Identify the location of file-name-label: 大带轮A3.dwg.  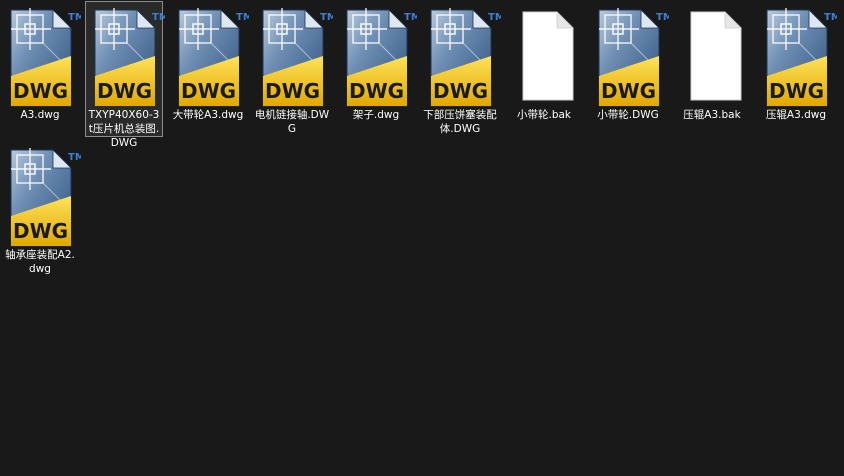
(208, 115).